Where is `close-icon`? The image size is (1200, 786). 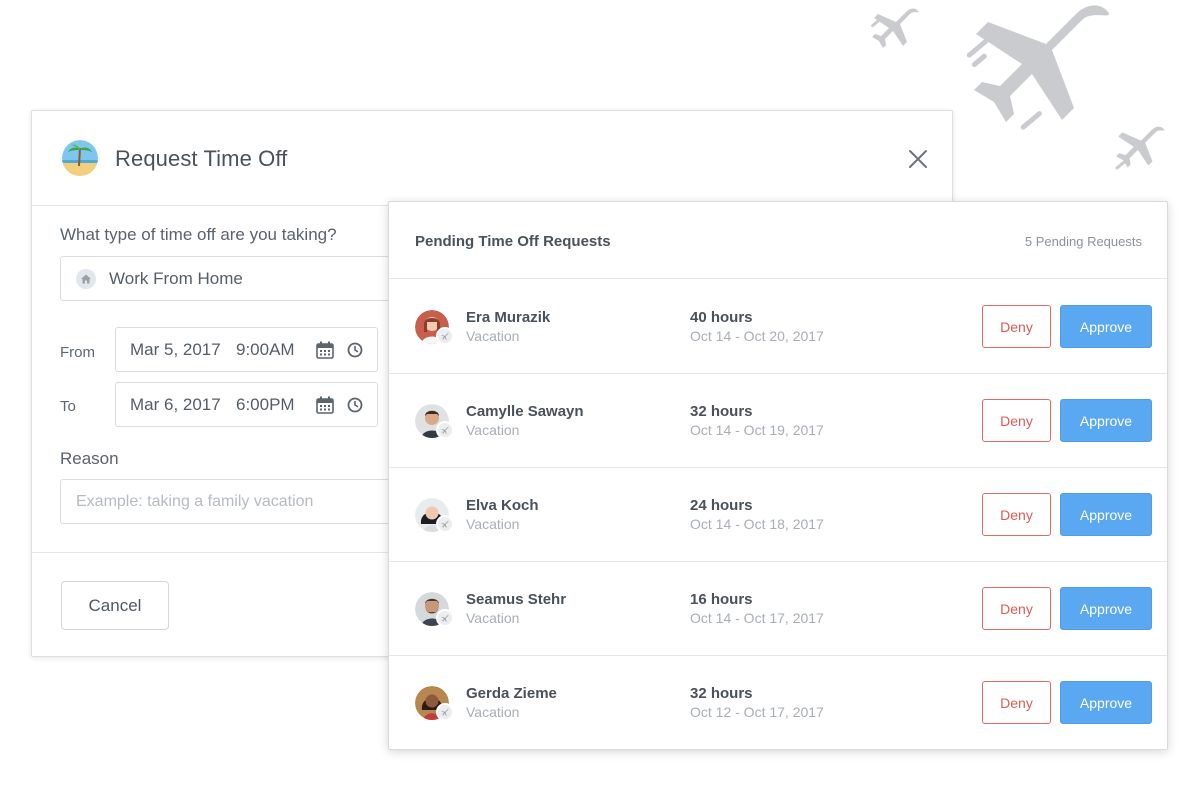
close-icon is located at coordinates (918, 159).